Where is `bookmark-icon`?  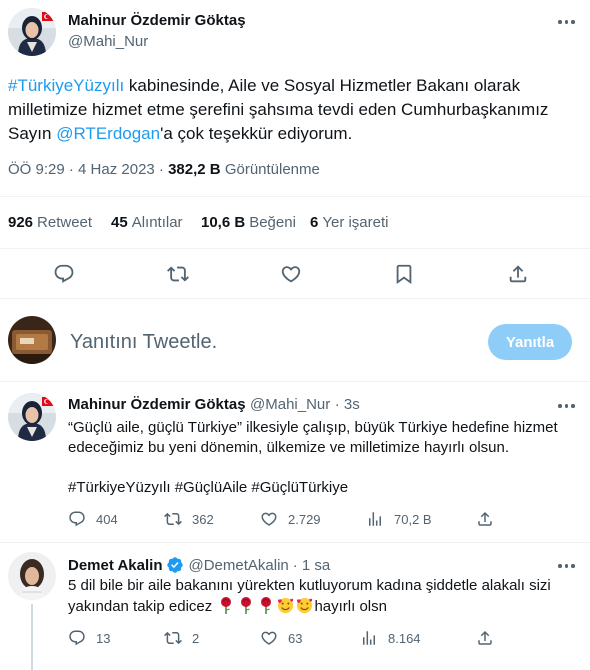 bookmark-icon is located at coordinates (404, 274).